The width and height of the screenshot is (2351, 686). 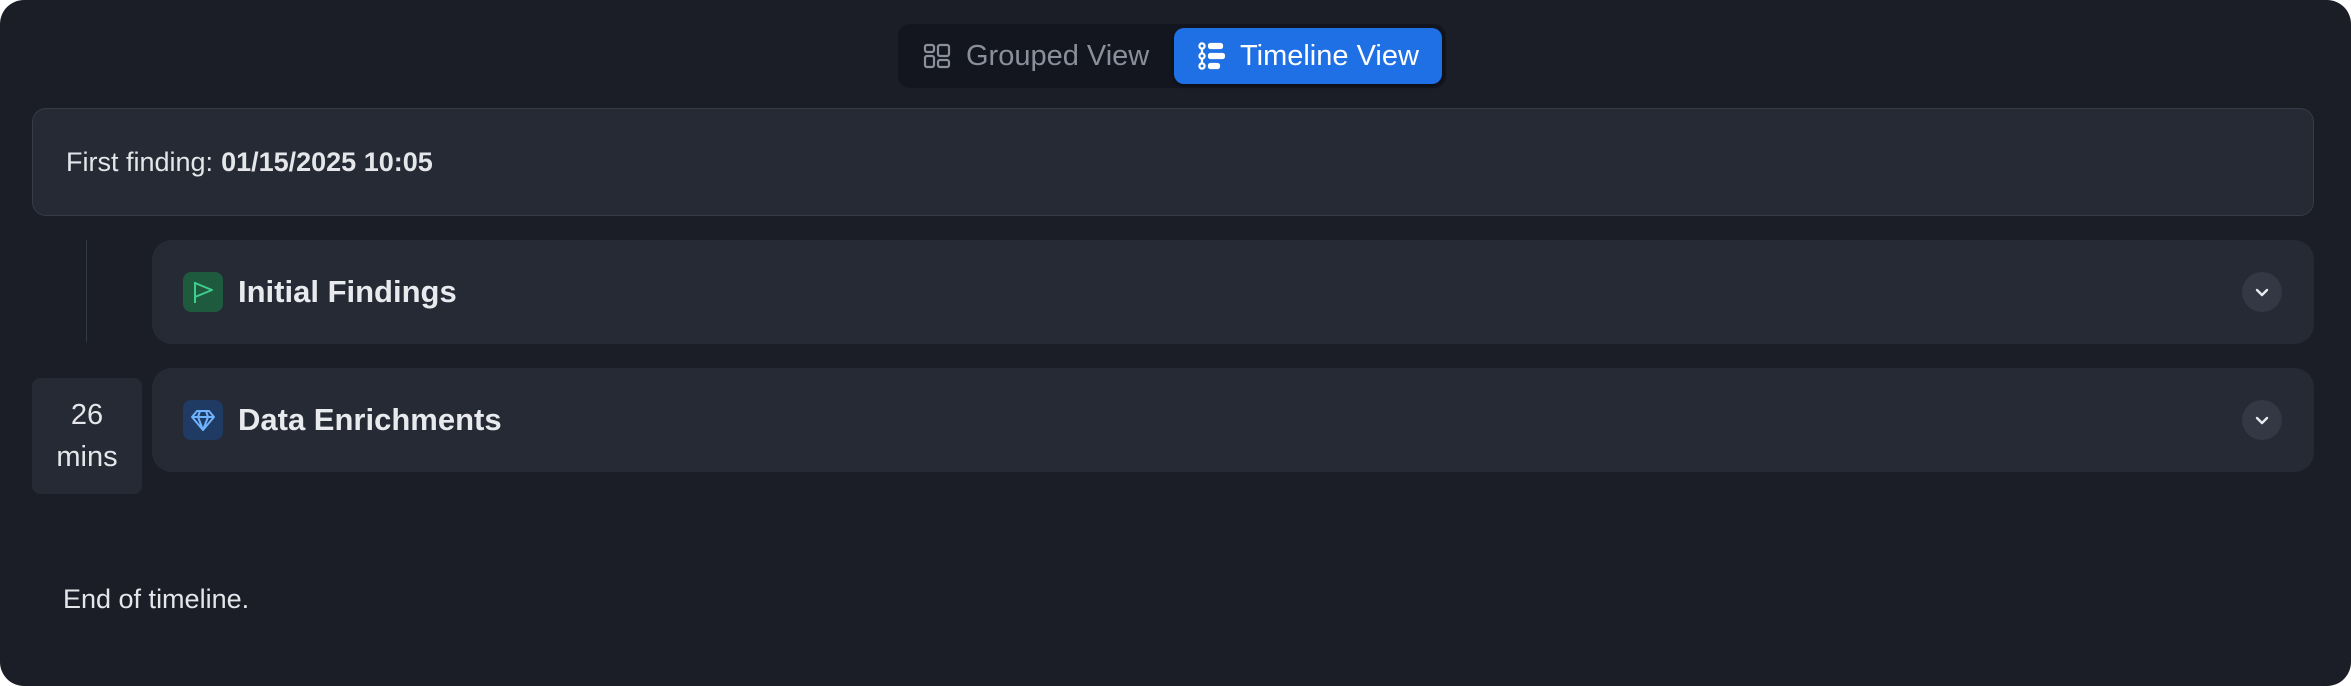 What do you see at coordinates (203, 420) in the screenshot?
I see `gem-icon` at bounding box center [203, 420].